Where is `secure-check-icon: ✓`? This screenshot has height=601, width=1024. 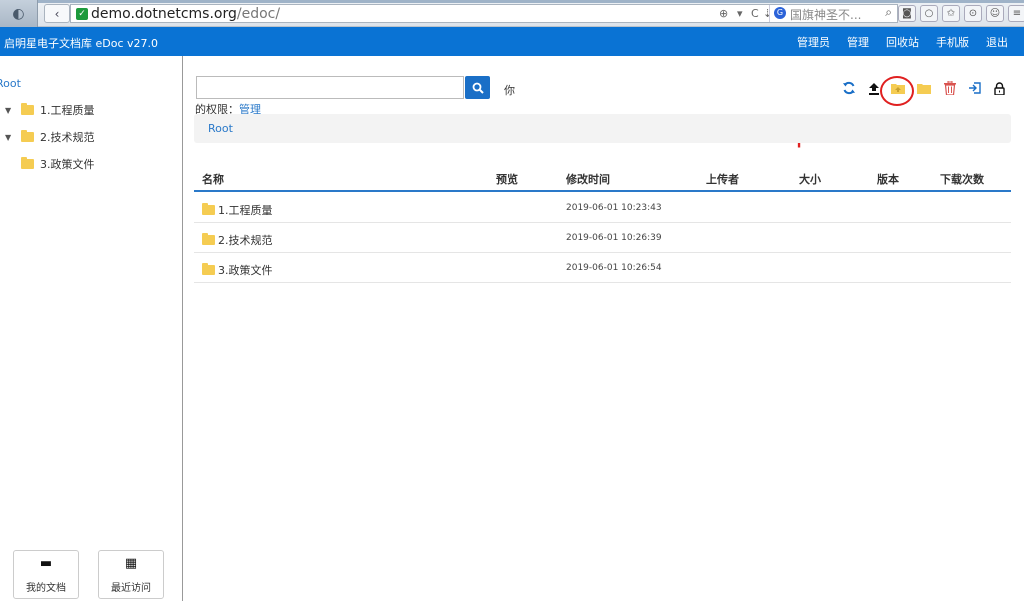
secure-check-icon: ✓ is located at coordinates (82, 14).